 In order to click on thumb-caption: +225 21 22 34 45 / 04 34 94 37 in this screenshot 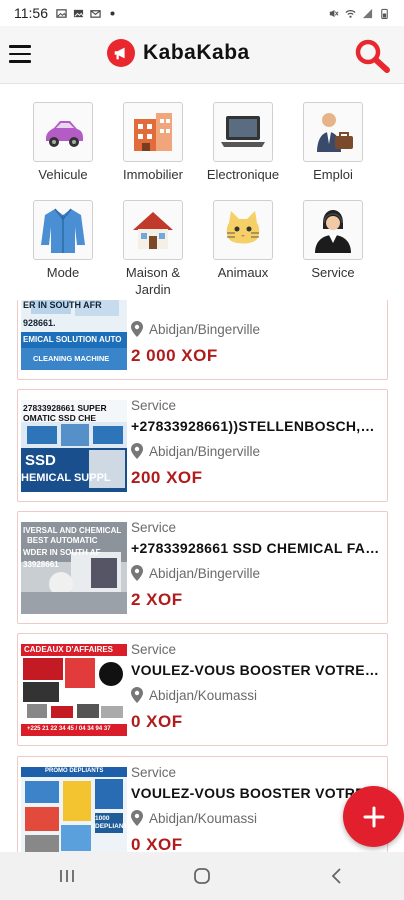, I will do `click(69, 729)`.